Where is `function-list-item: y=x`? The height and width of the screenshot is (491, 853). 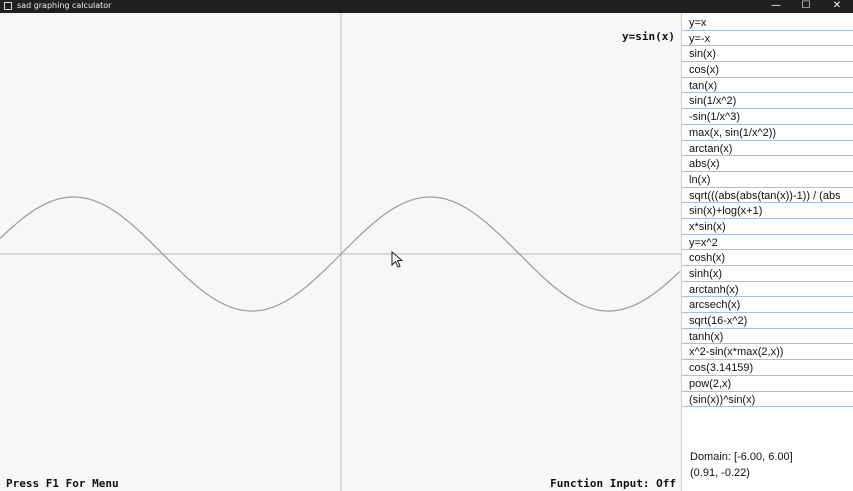
function-list-item: y=x is located at coordinates (767, 23).